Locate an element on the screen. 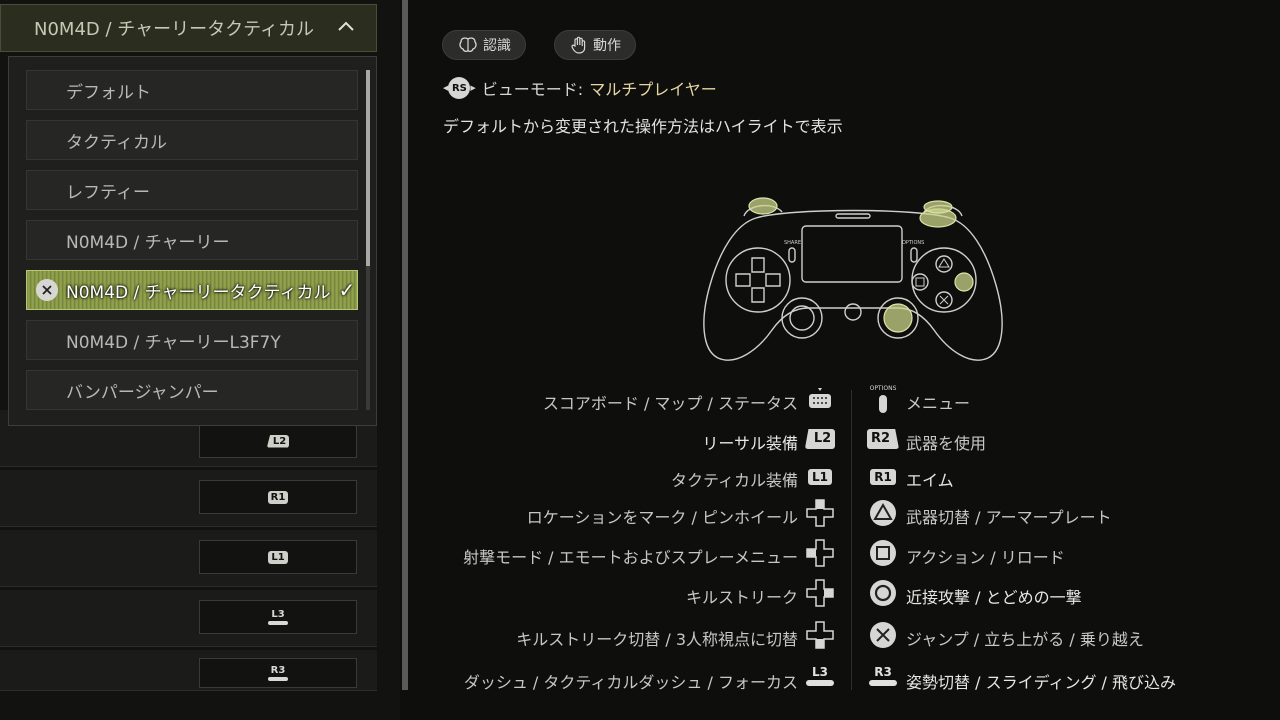  dropdown-scrollbar-thumb is located at coordinates (368, 168).